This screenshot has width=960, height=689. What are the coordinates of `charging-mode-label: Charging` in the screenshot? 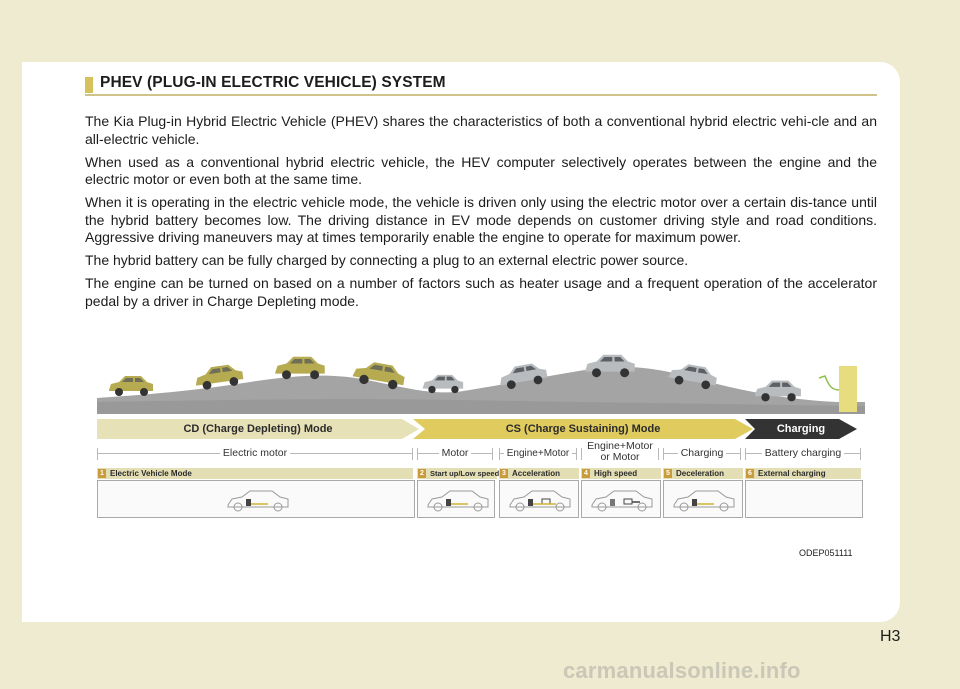 It's located at (801, 429).